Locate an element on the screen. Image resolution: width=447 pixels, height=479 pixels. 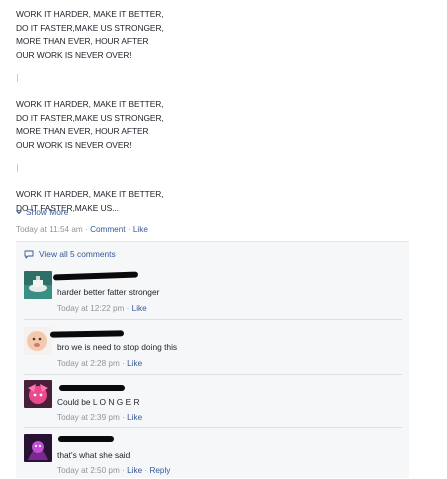
post-meta: Today at 11:54 am · Comment · Like is located at coordinates (82, 229).